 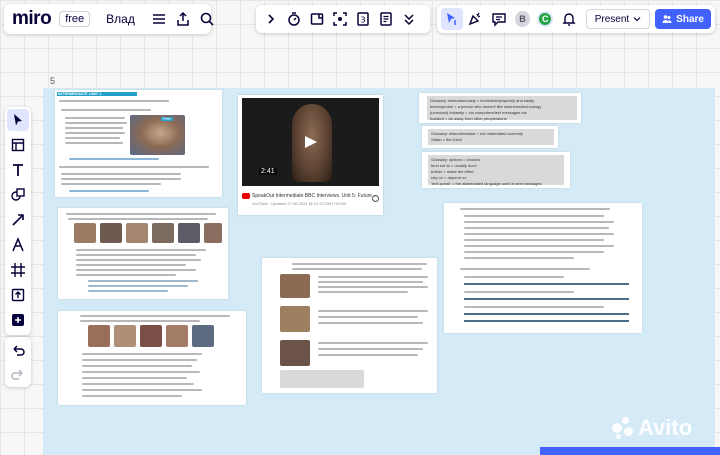 What do you see at coordinates (630, 451) in the screenshot?
I see `notification-bar` at bounding box center [630, 451].